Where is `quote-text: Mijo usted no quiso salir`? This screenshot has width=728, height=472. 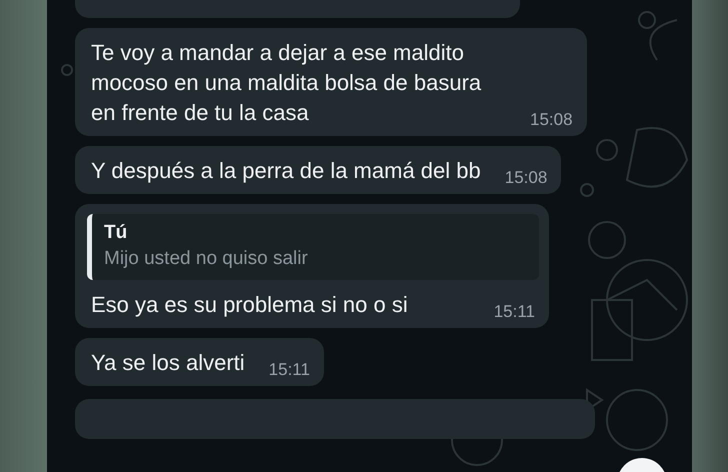
quote-text: Mijo usted no quiso salir is located at coordinates (206, 259).